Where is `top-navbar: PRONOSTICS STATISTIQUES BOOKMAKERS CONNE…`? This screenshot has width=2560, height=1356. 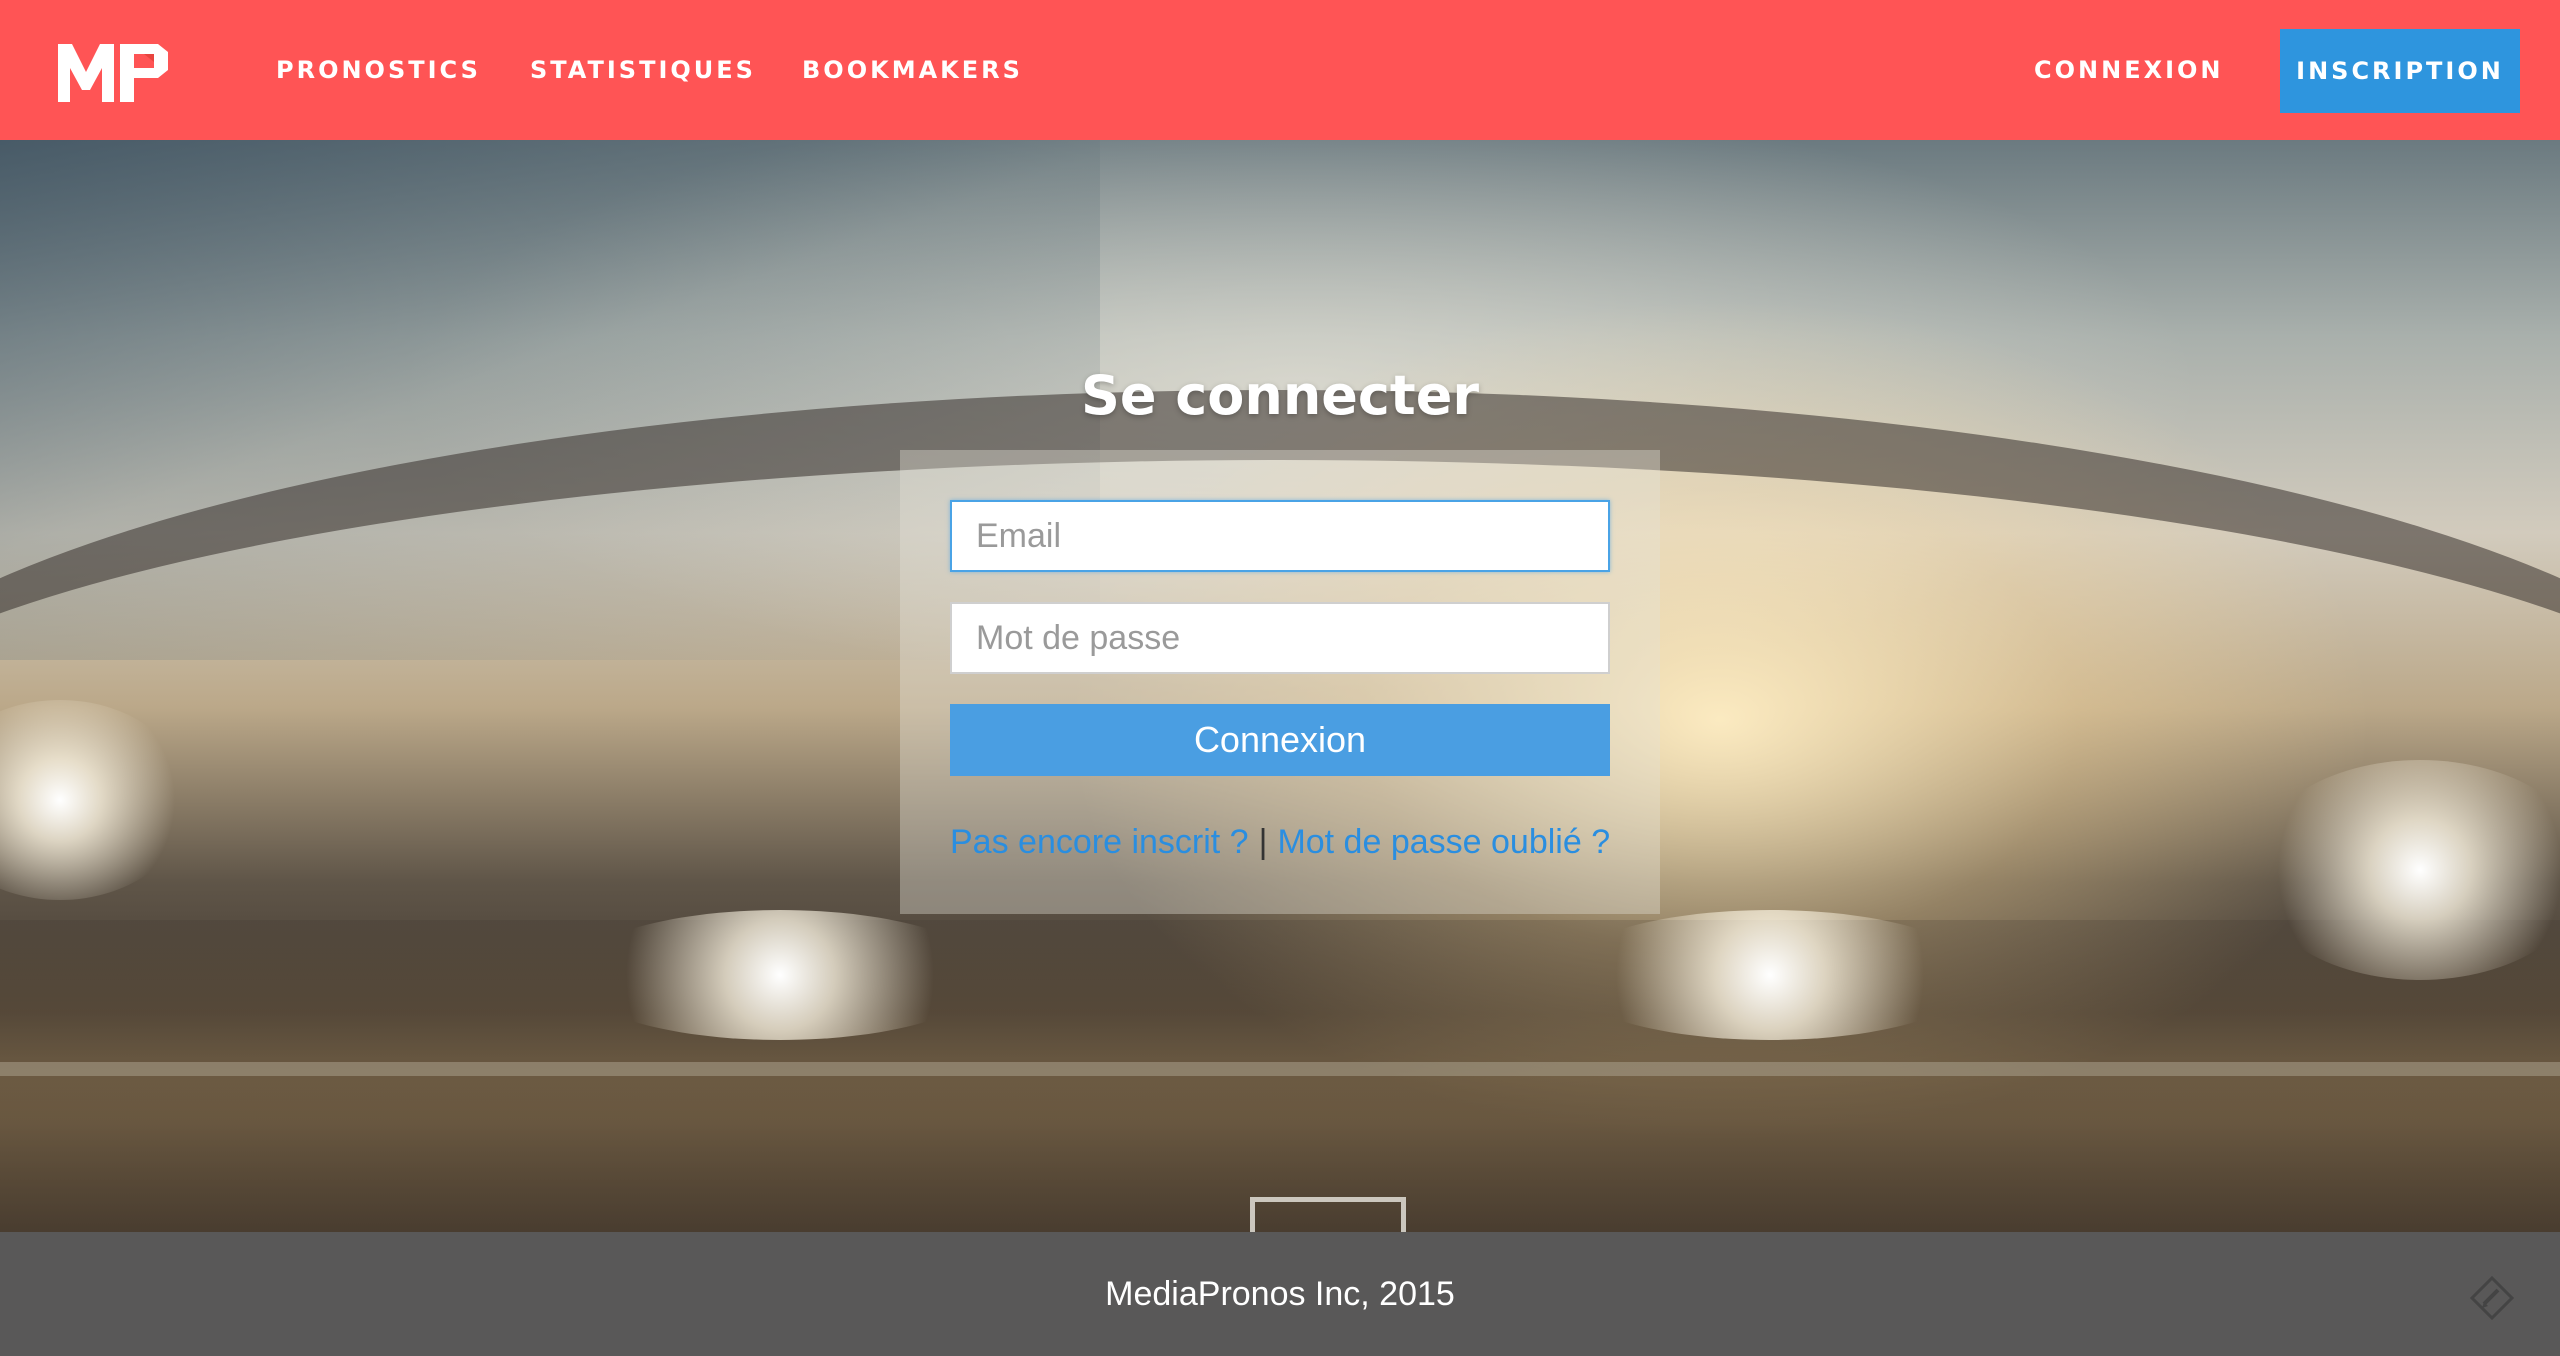
top-navbar: PRONOSTICS STATISTIQUES BOOKMAKERS CONNE… is located at coordinates (1280, 70).